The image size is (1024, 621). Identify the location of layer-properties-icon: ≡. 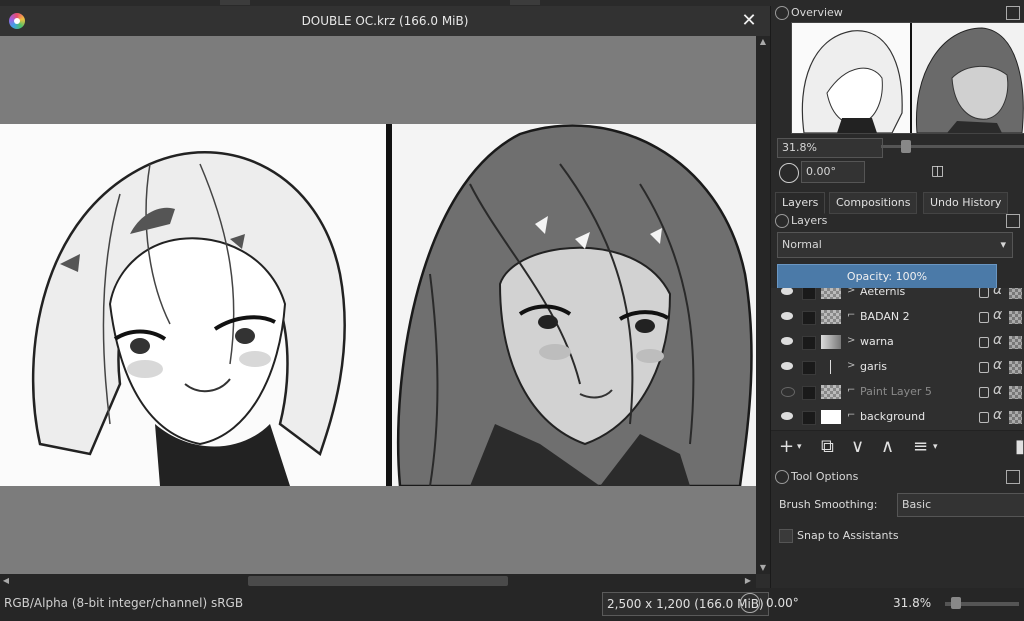
(920, 446).